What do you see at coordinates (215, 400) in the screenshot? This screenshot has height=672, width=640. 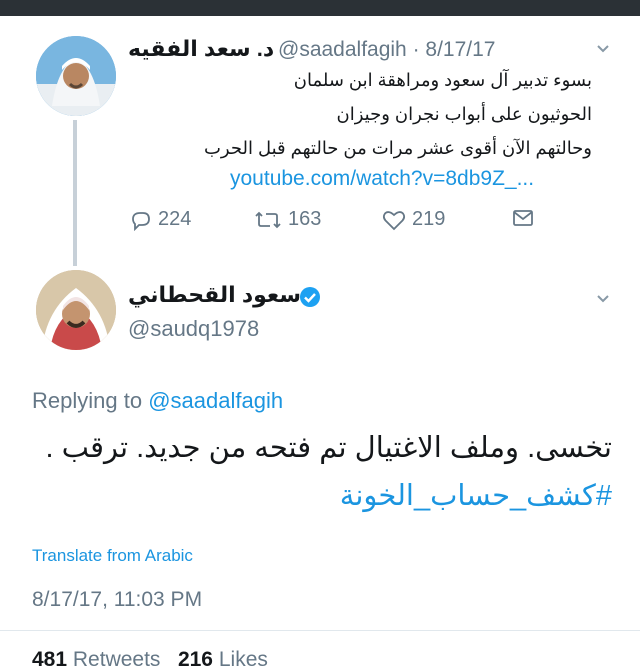 I see `replying-mention: @saadalfagih` at bounding box center [215, 400].